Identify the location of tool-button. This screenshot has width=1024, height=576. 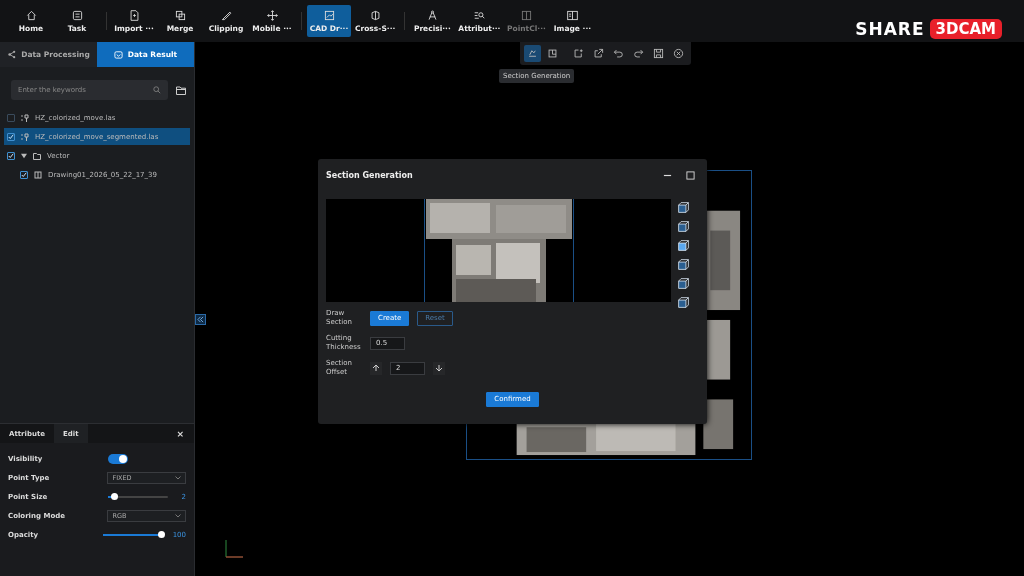
(532, 53).